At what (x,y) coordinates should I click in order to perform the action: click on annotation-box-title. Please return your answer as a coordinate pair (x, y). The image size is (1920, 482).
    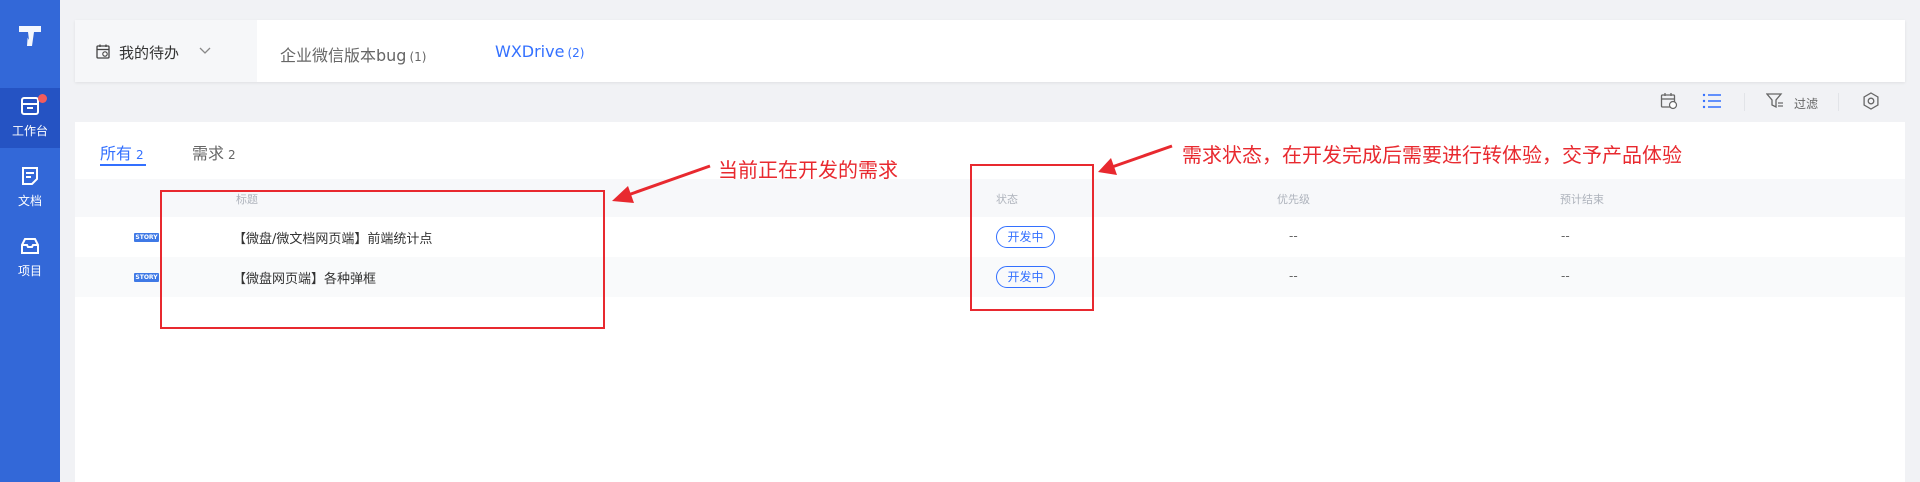
    Looking at the image, I should click on (382, 259).